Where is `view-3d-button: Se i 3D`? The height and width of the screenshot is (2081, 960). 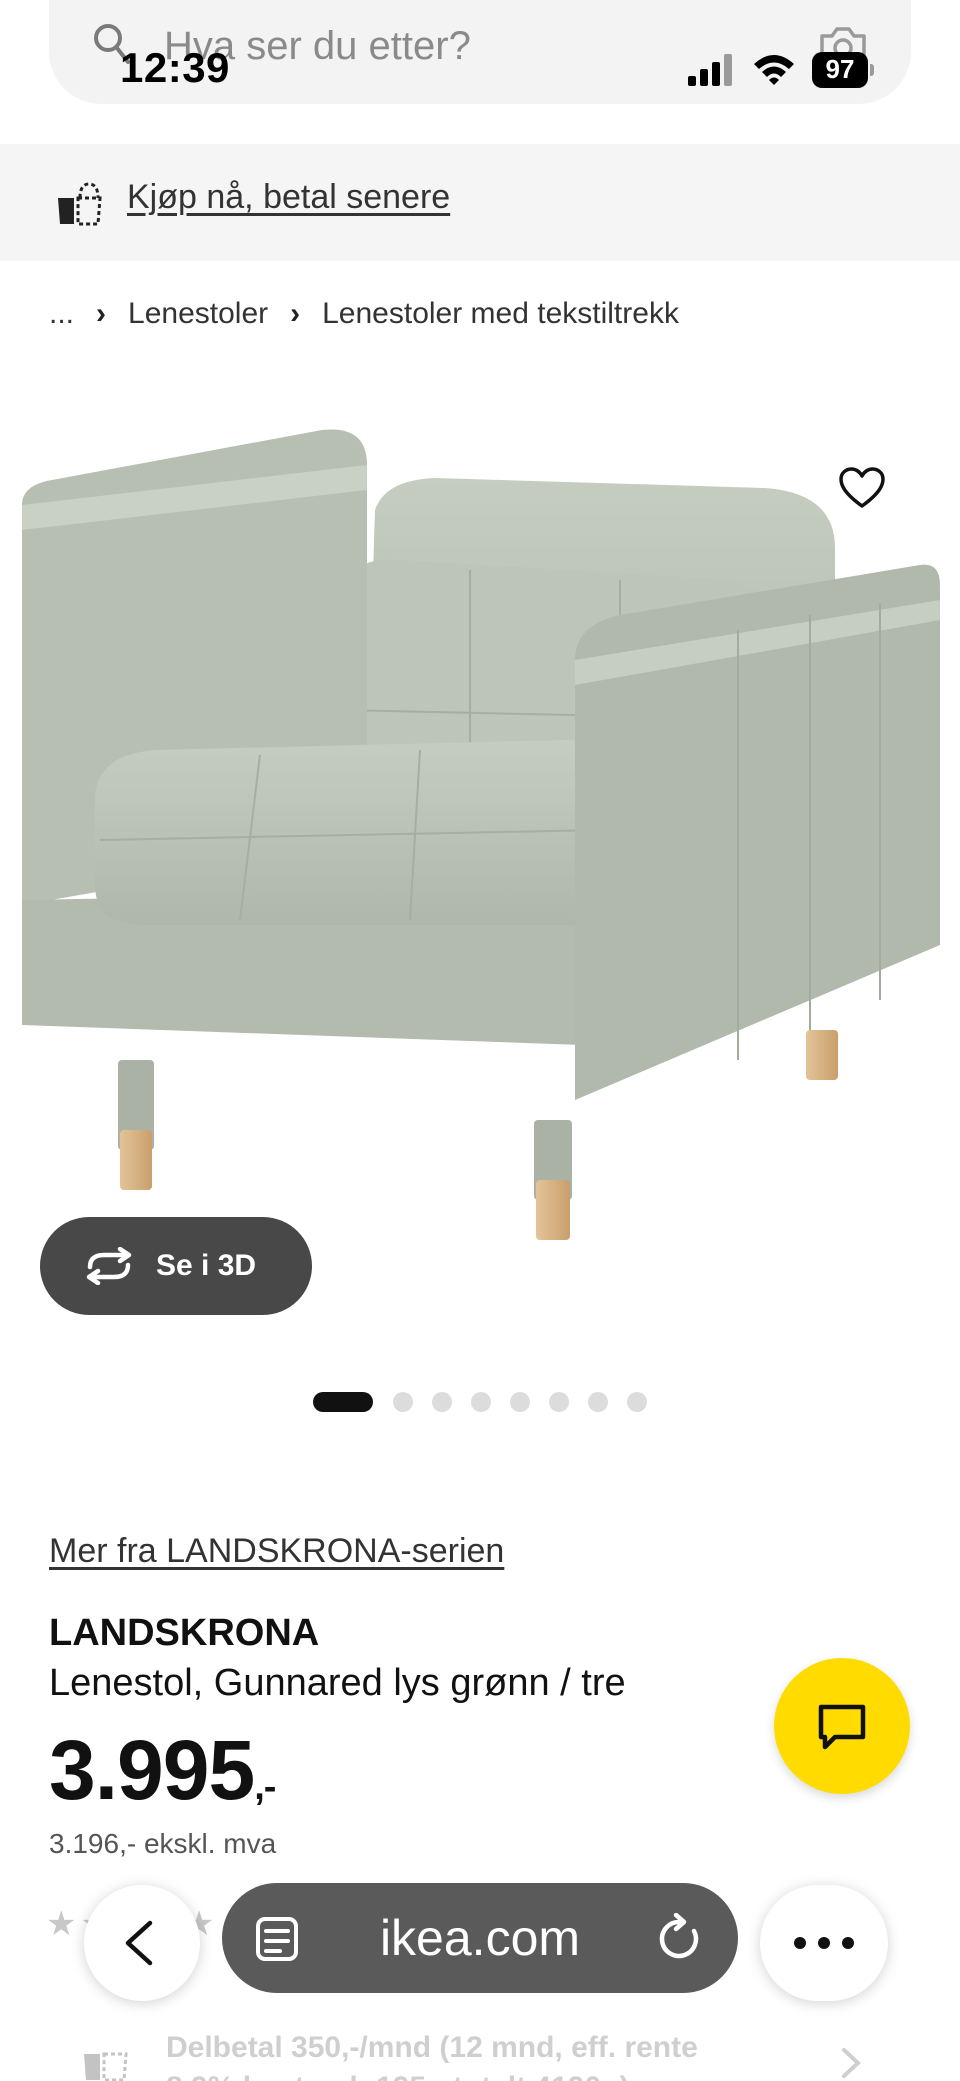 view-3d-button: Se i 3D is located at coordinates (176, 1266).